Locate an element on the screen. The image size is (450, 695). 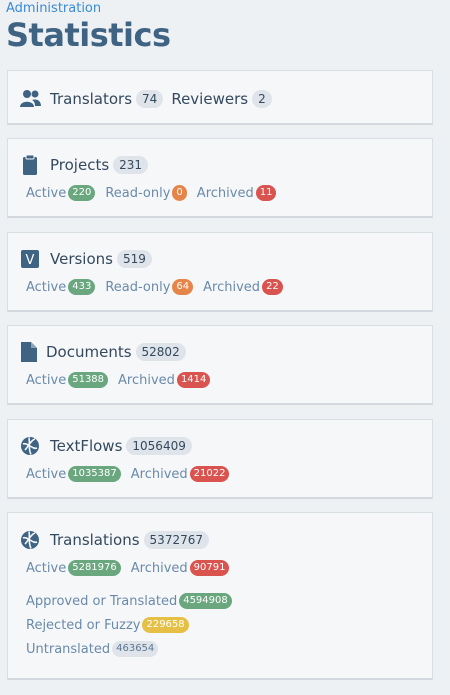
translations-active-label: Active is located at coordinates (46, 568).